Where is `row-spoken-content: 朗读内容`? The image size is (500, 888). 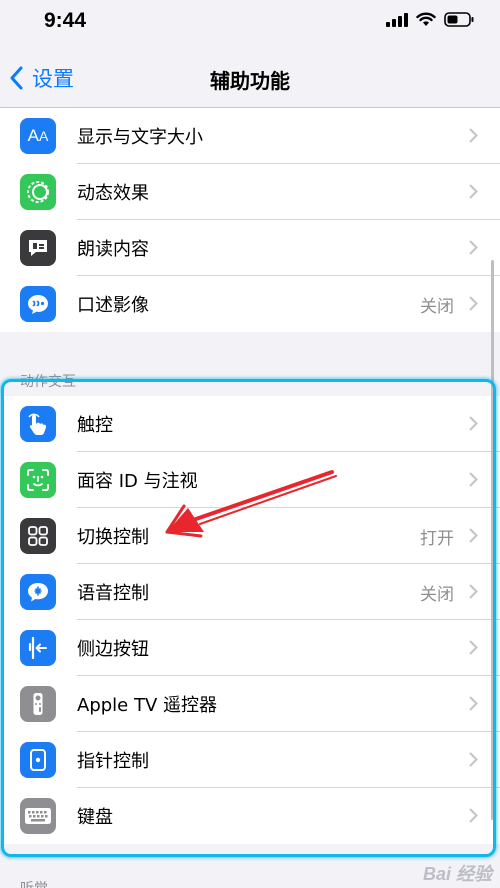 row-spoken-content: 朗读内容 is located at coordinates (250, 248).